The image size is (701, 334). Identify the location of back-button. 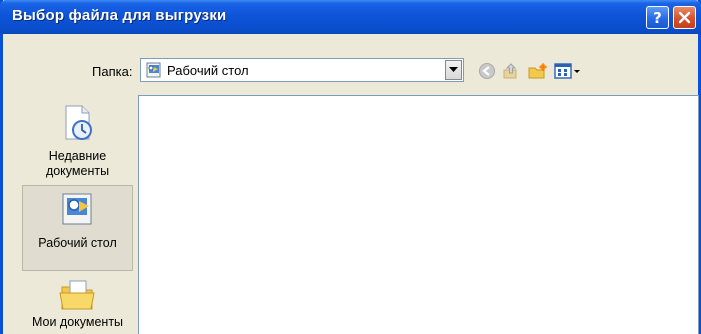
(487, 71).